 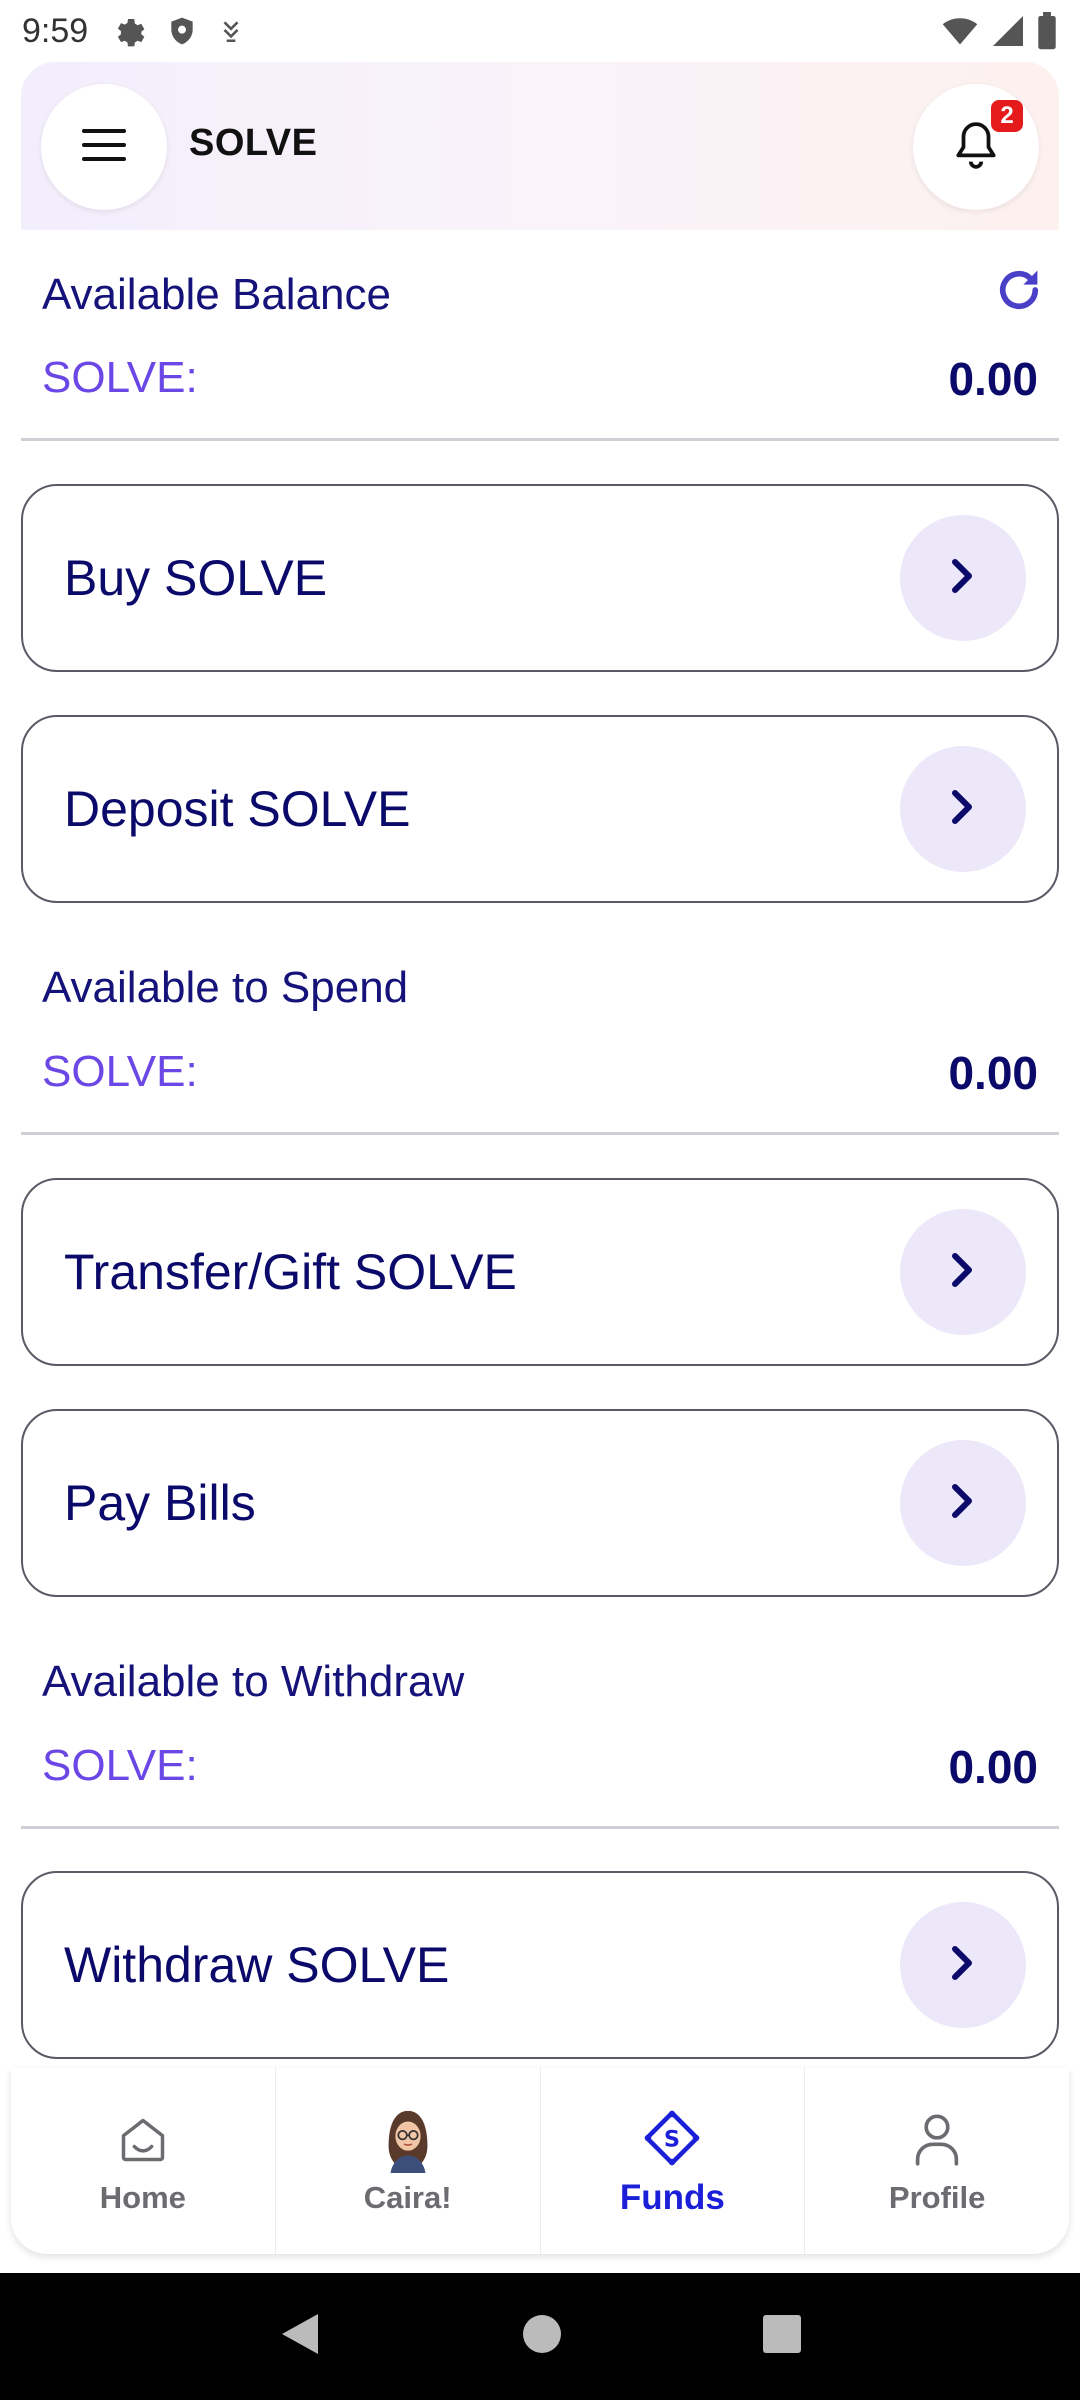 I want to click on nav-label-funds: Funds, so click(x=672, y=2197).